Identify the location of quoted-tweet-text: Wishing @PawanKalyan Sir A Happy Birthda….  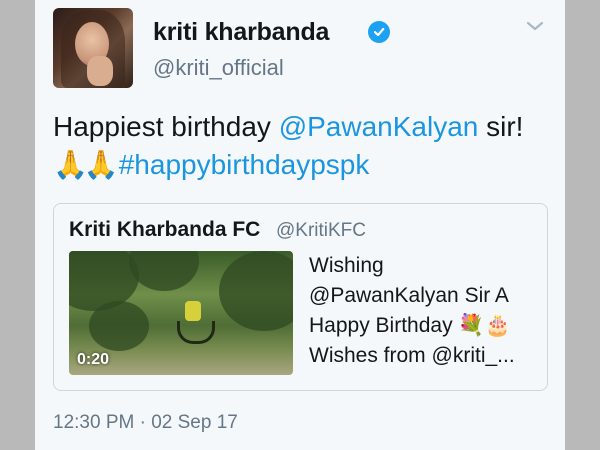
(425, 311).